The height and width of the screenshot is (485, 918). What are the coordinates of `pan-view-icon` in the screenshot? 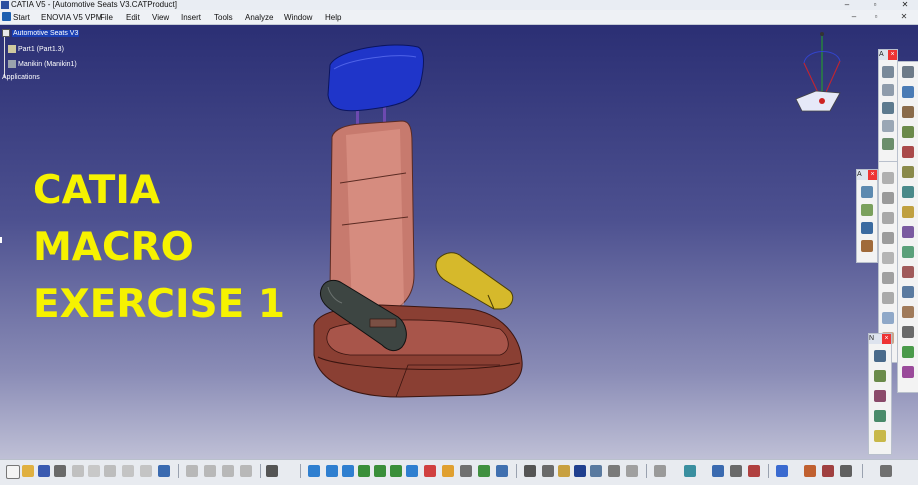 It's located at (332, 471).